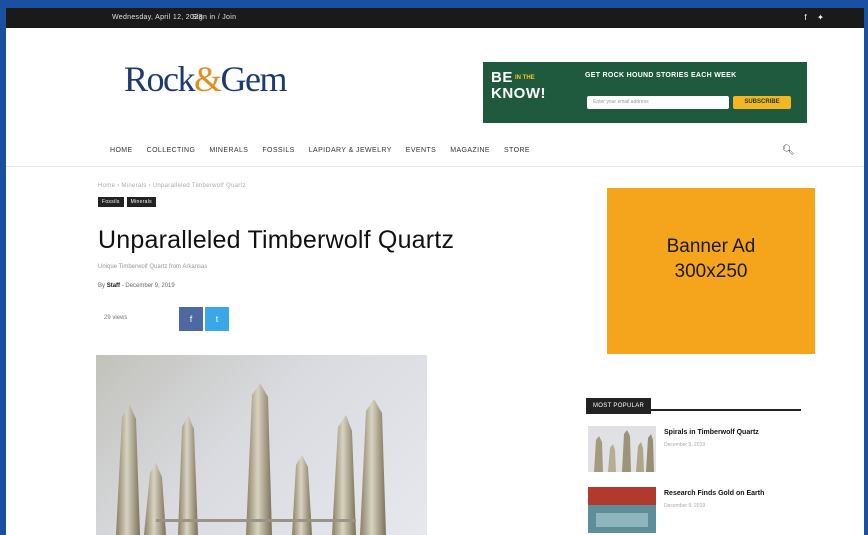  What do you see at coordinates (711, 432) in the screenshot?
I see `popular-item-title: Spirals in Timberwolf Quartz` at bounding box center [711, 432].